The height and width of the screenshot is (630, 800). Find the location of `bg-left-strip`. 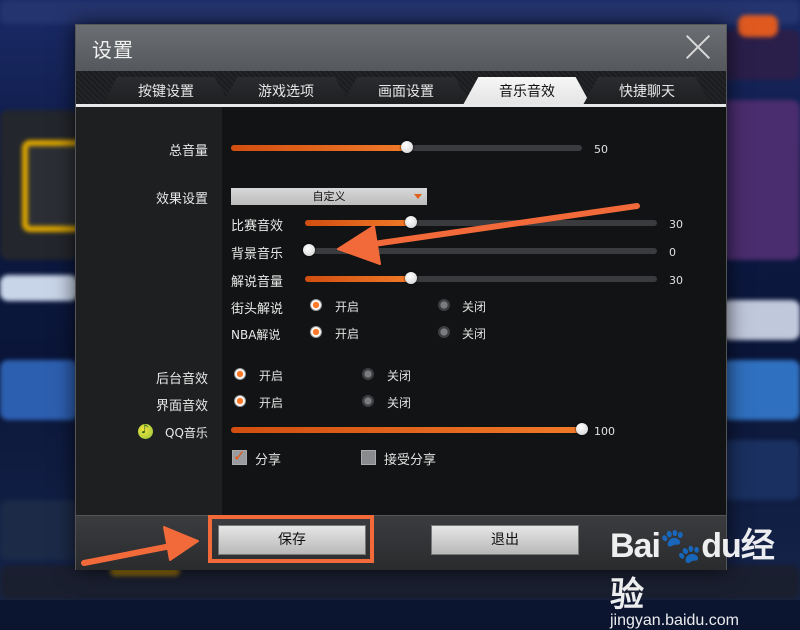

bg-left-strip is located at coordinates (39, 288).